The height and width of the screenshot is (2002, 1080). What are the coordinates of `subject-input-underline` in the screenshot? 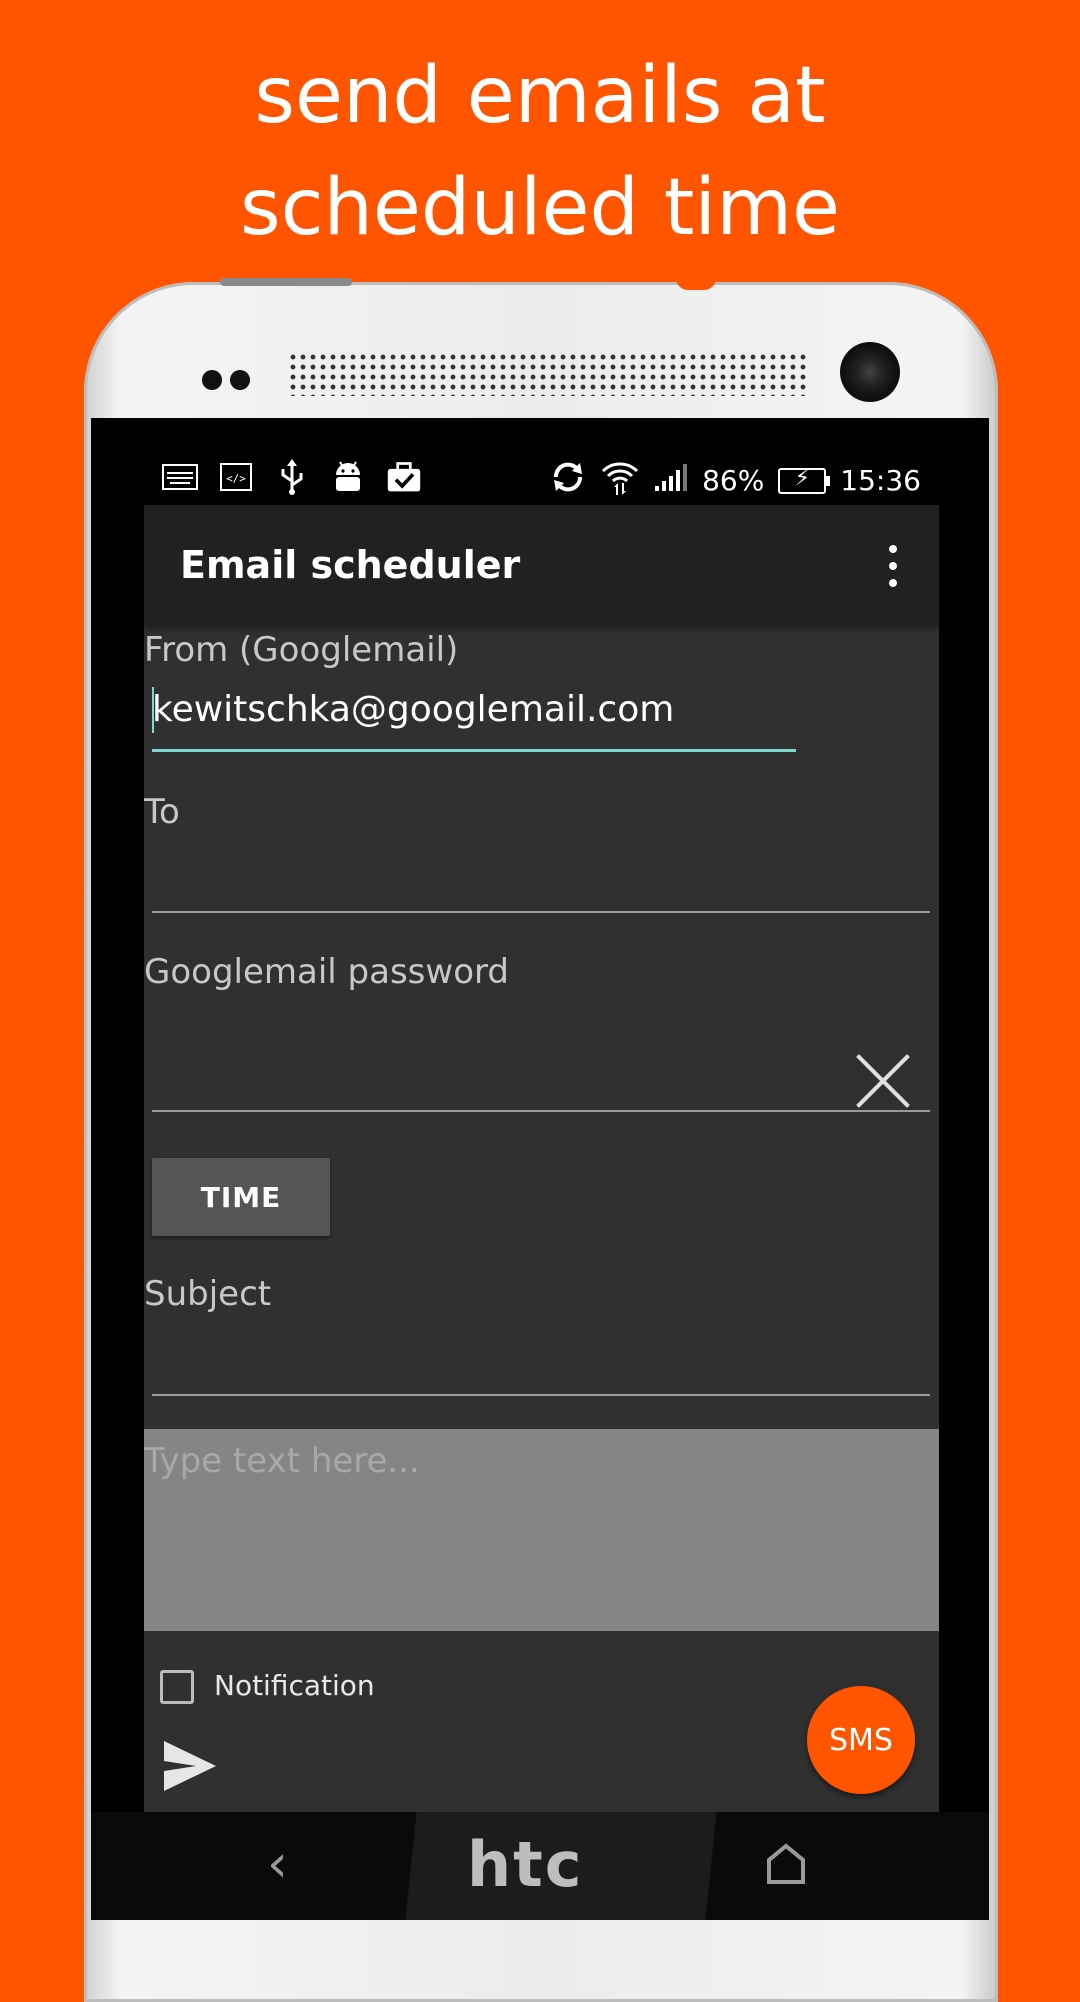 It's located at (541, 1395).